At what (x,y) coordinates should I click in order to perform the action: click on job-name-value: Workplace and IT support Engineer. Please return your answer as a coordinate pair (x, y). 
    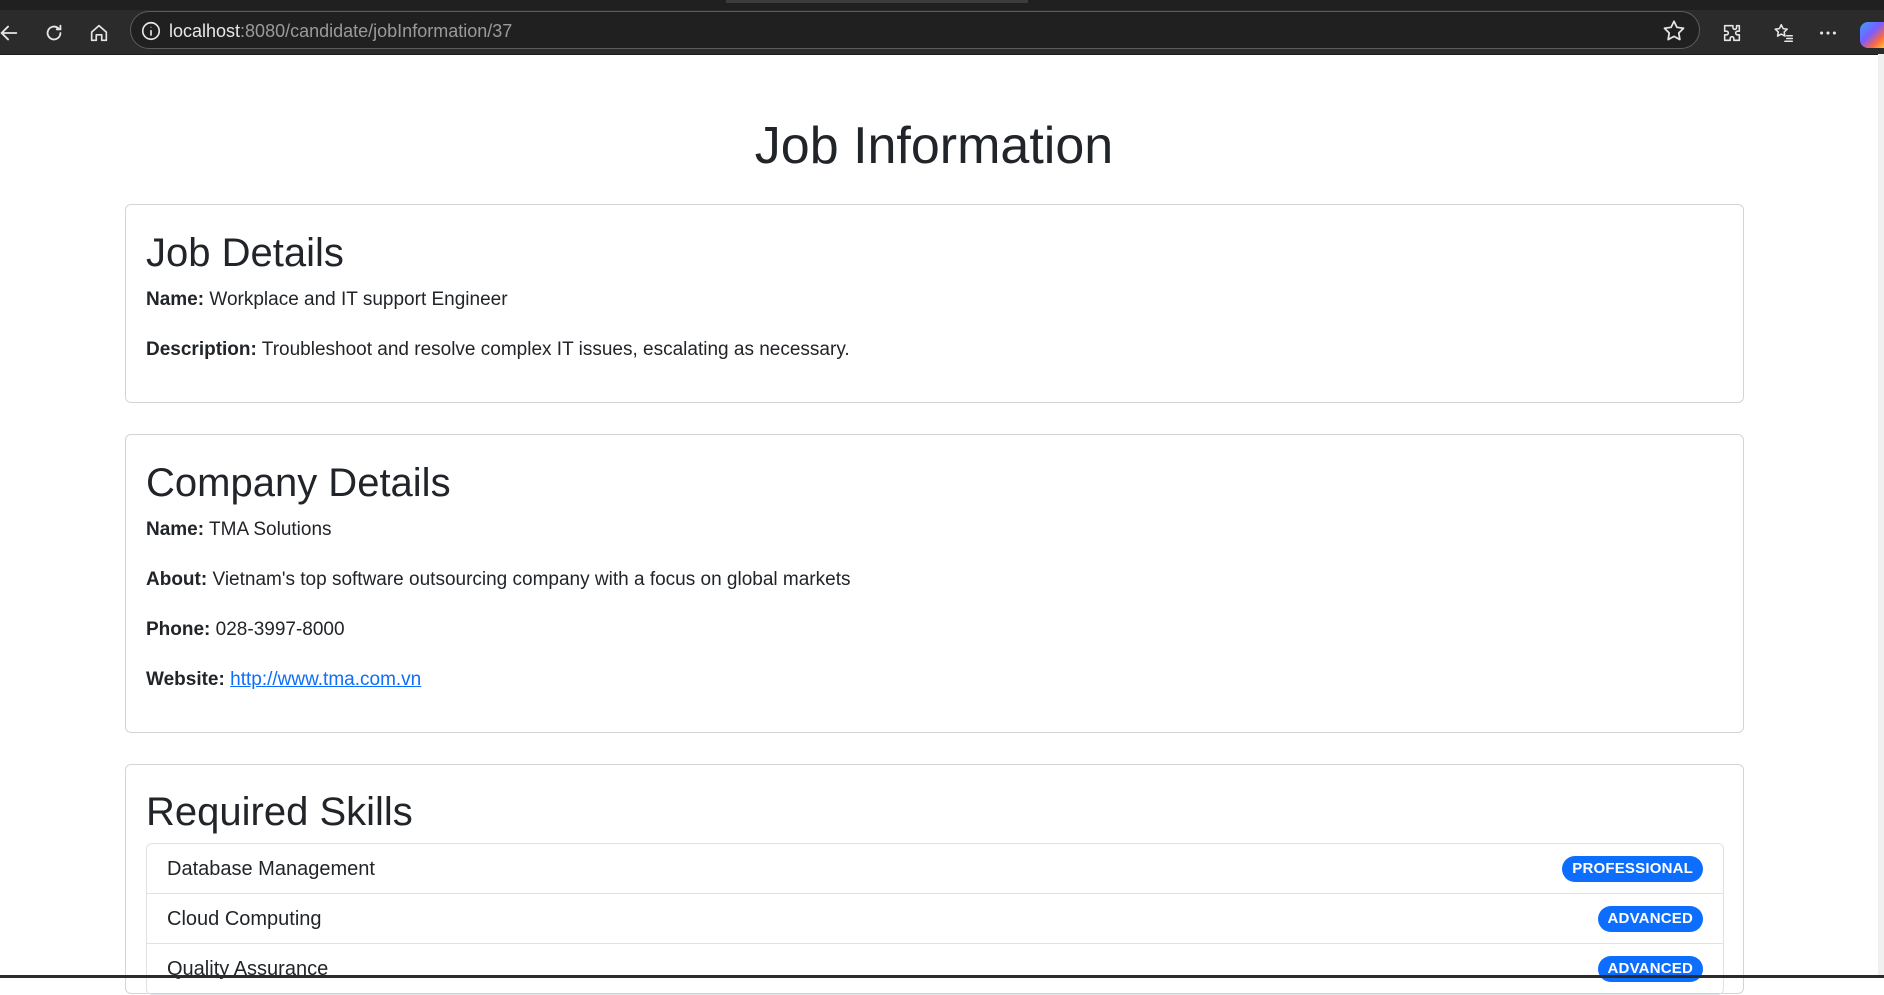
    Looking at the image, I should click on (358, 299).